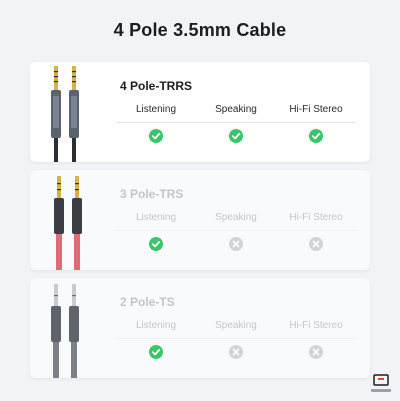 This screenshot has width=400, height=401. What do you see at coordinates (147, 302) in the screenshot?
I see `pole-title: 2 Pole-TS` at bounding box center [147, 302].